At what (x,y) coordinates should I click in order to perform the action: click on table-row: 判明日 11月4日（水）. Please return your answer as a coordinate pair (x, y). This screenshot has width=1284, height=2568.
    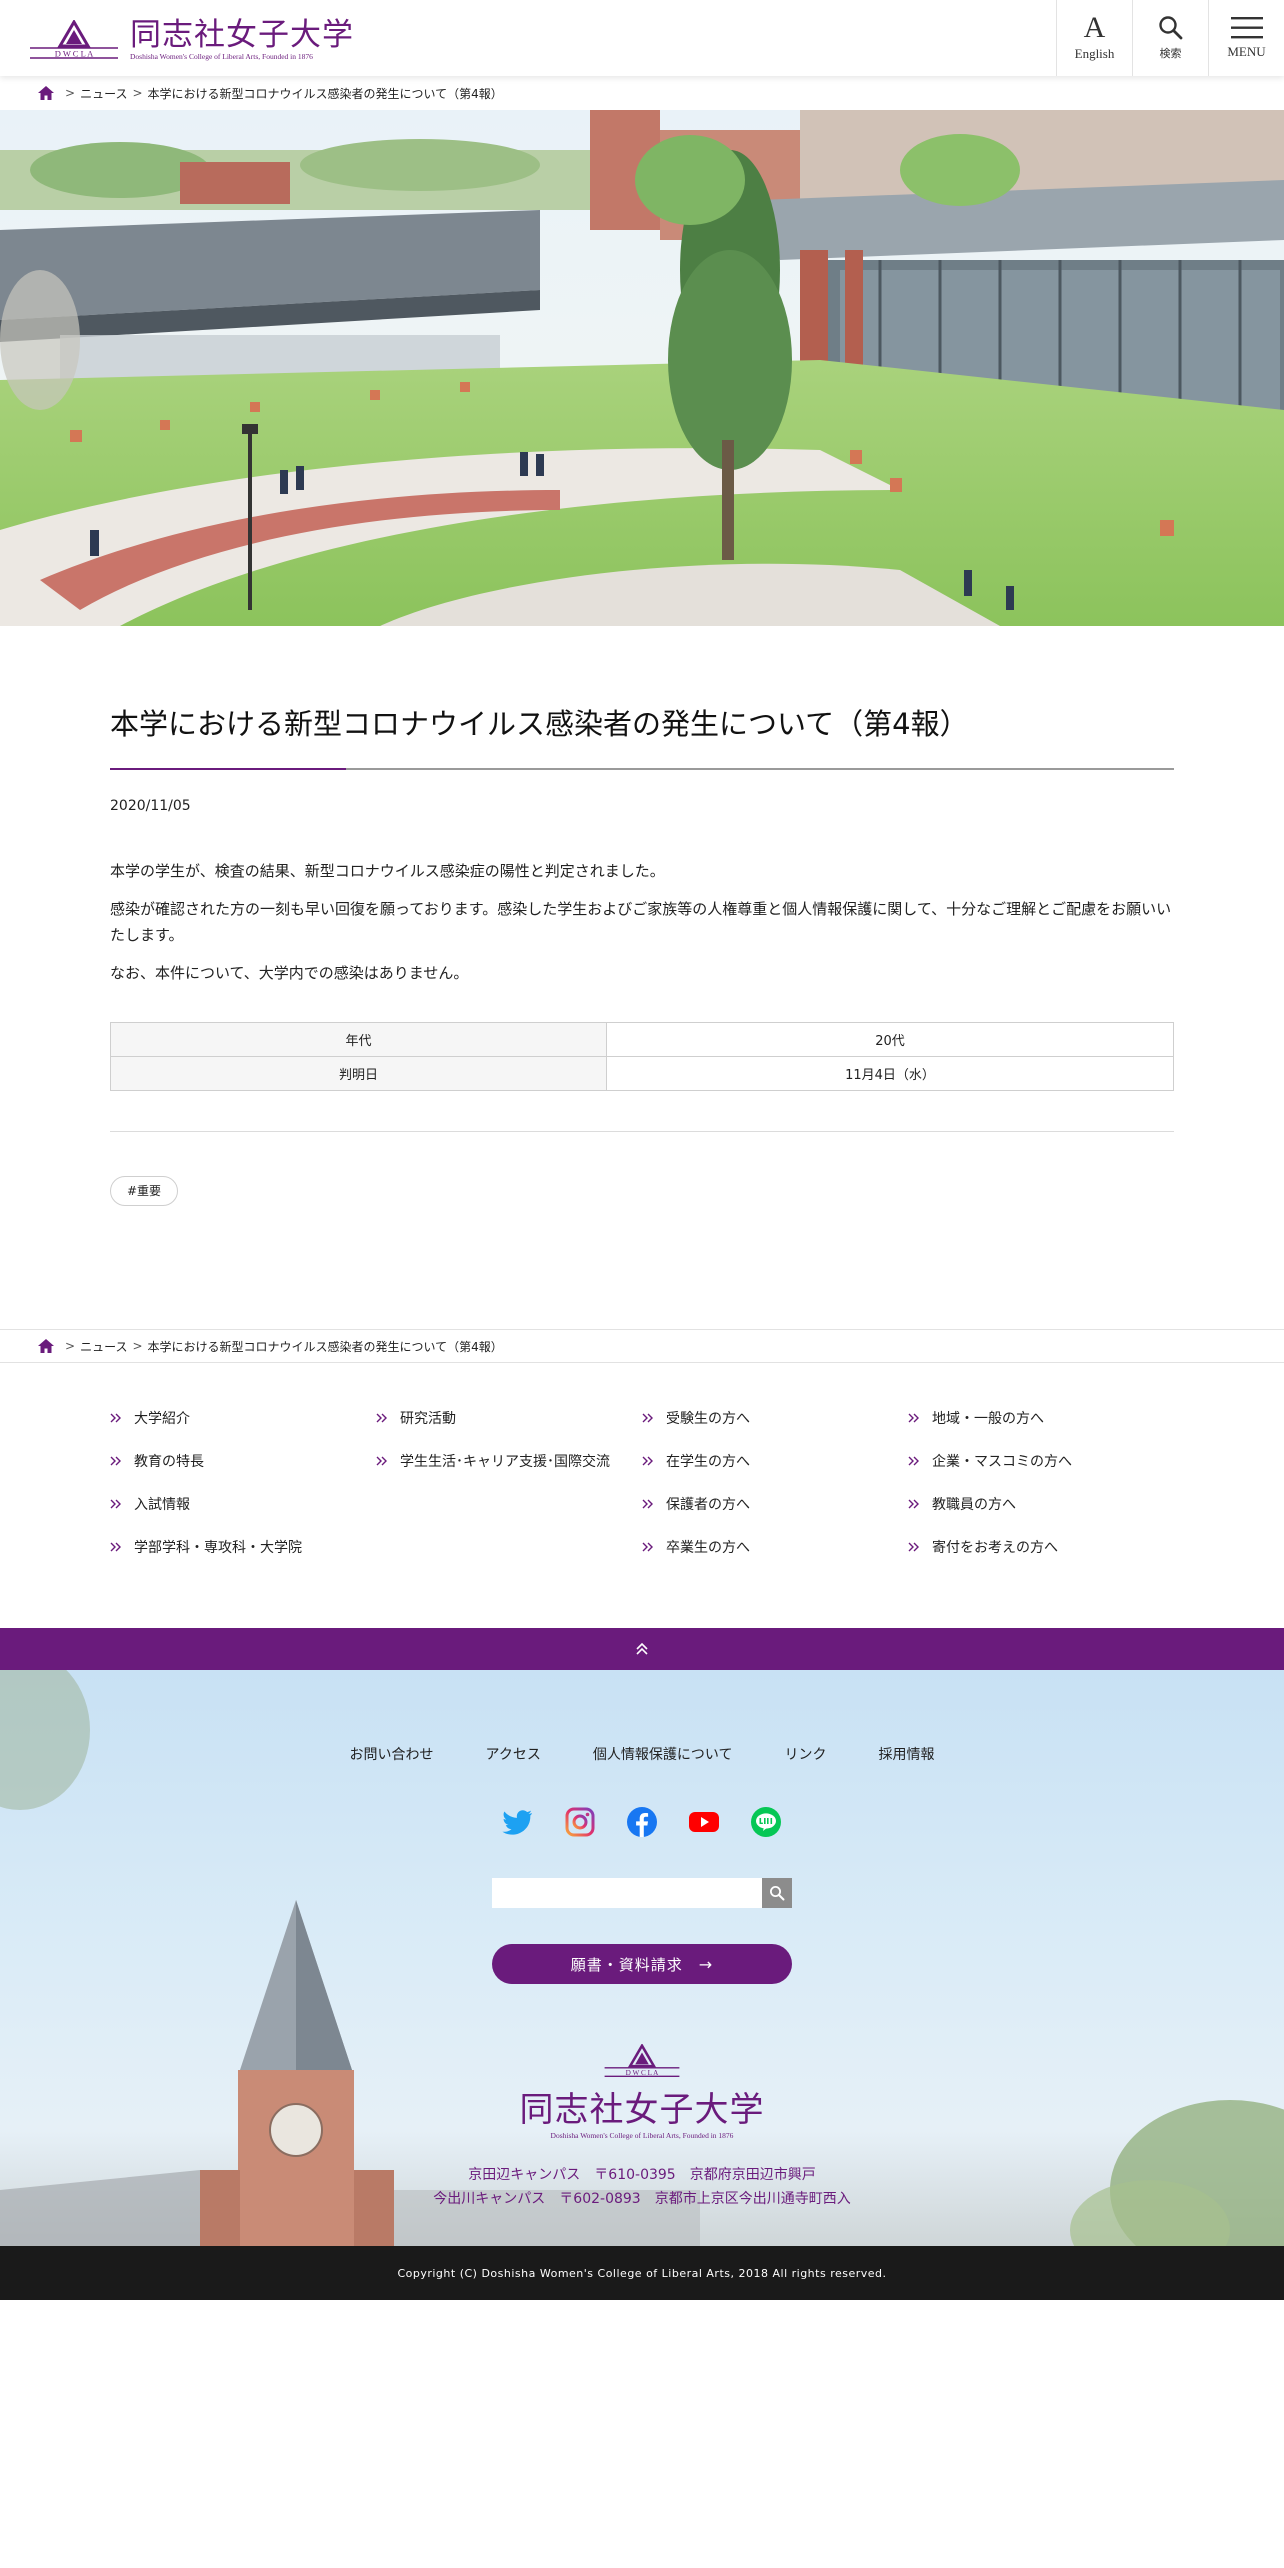
    Looking at the image, I should click on (642, 1073).